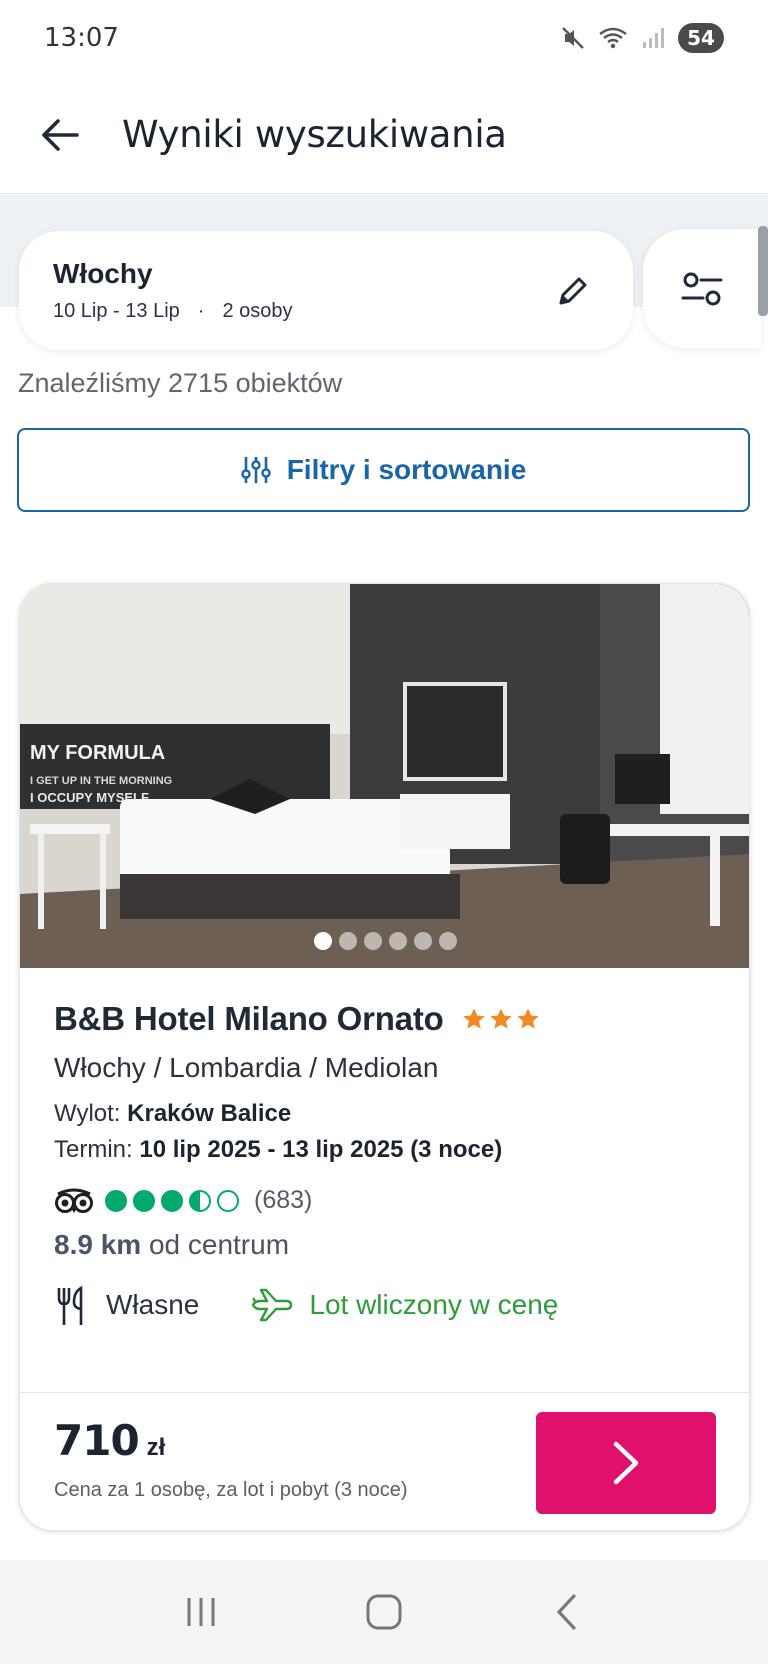 The width and height of the screenshot is (768, 1664). Describe the element at coordinates (103, 273) in the screenshot. I see `search-destination: Włochy` at that location.